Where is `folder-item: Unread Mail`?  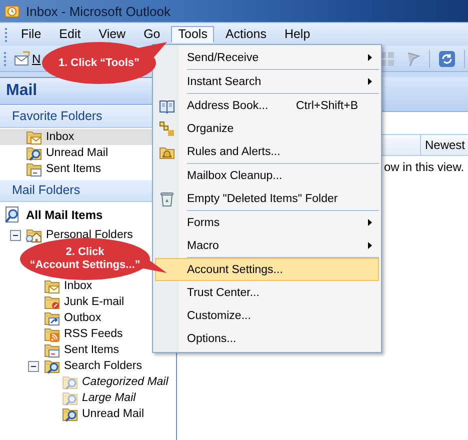 folder-item: Unread Mail is located at coordinates (103, 414).